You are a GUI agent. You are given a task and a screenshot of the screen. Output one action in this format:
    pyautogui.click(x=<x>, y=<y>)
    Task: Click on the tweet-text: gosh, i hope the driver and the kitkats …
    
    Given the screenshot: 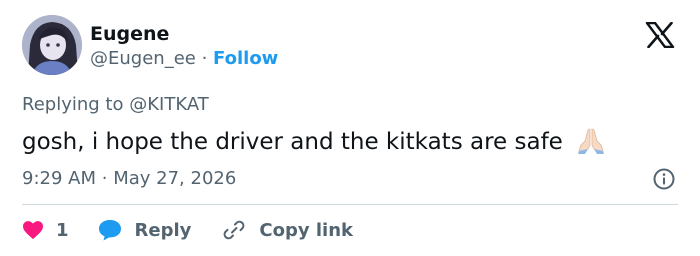 What is the action you would take?
    pyautogui.click(x=314, y=141)
    